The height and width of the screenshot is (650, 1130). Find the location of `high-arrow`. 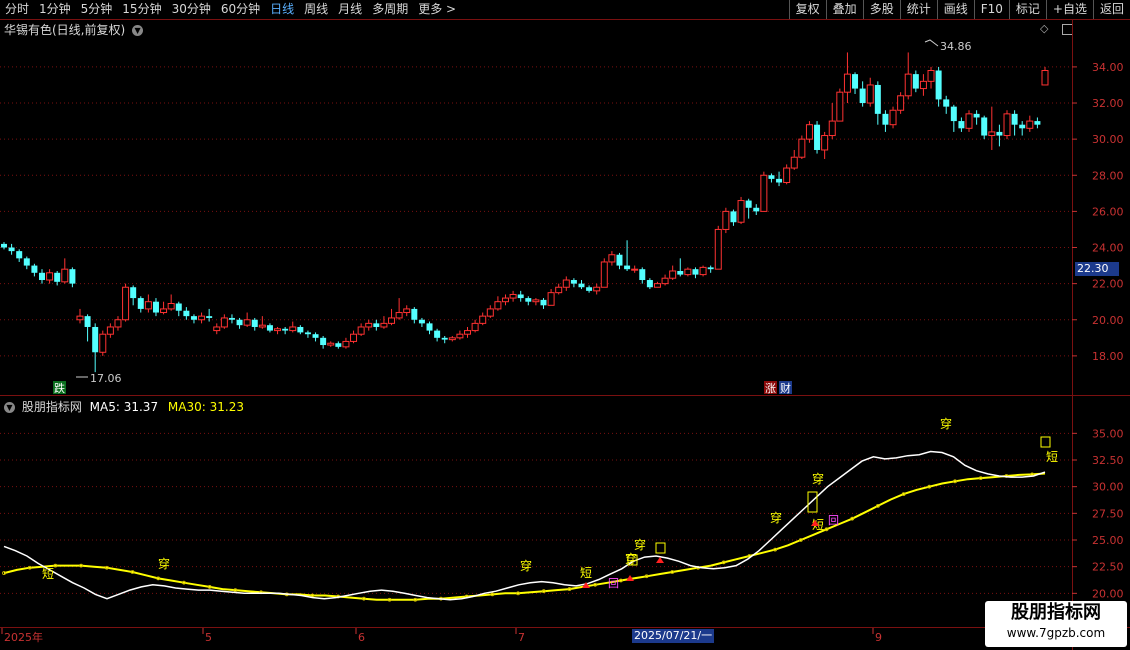

high-arrow is located at coordinates (931, 43).